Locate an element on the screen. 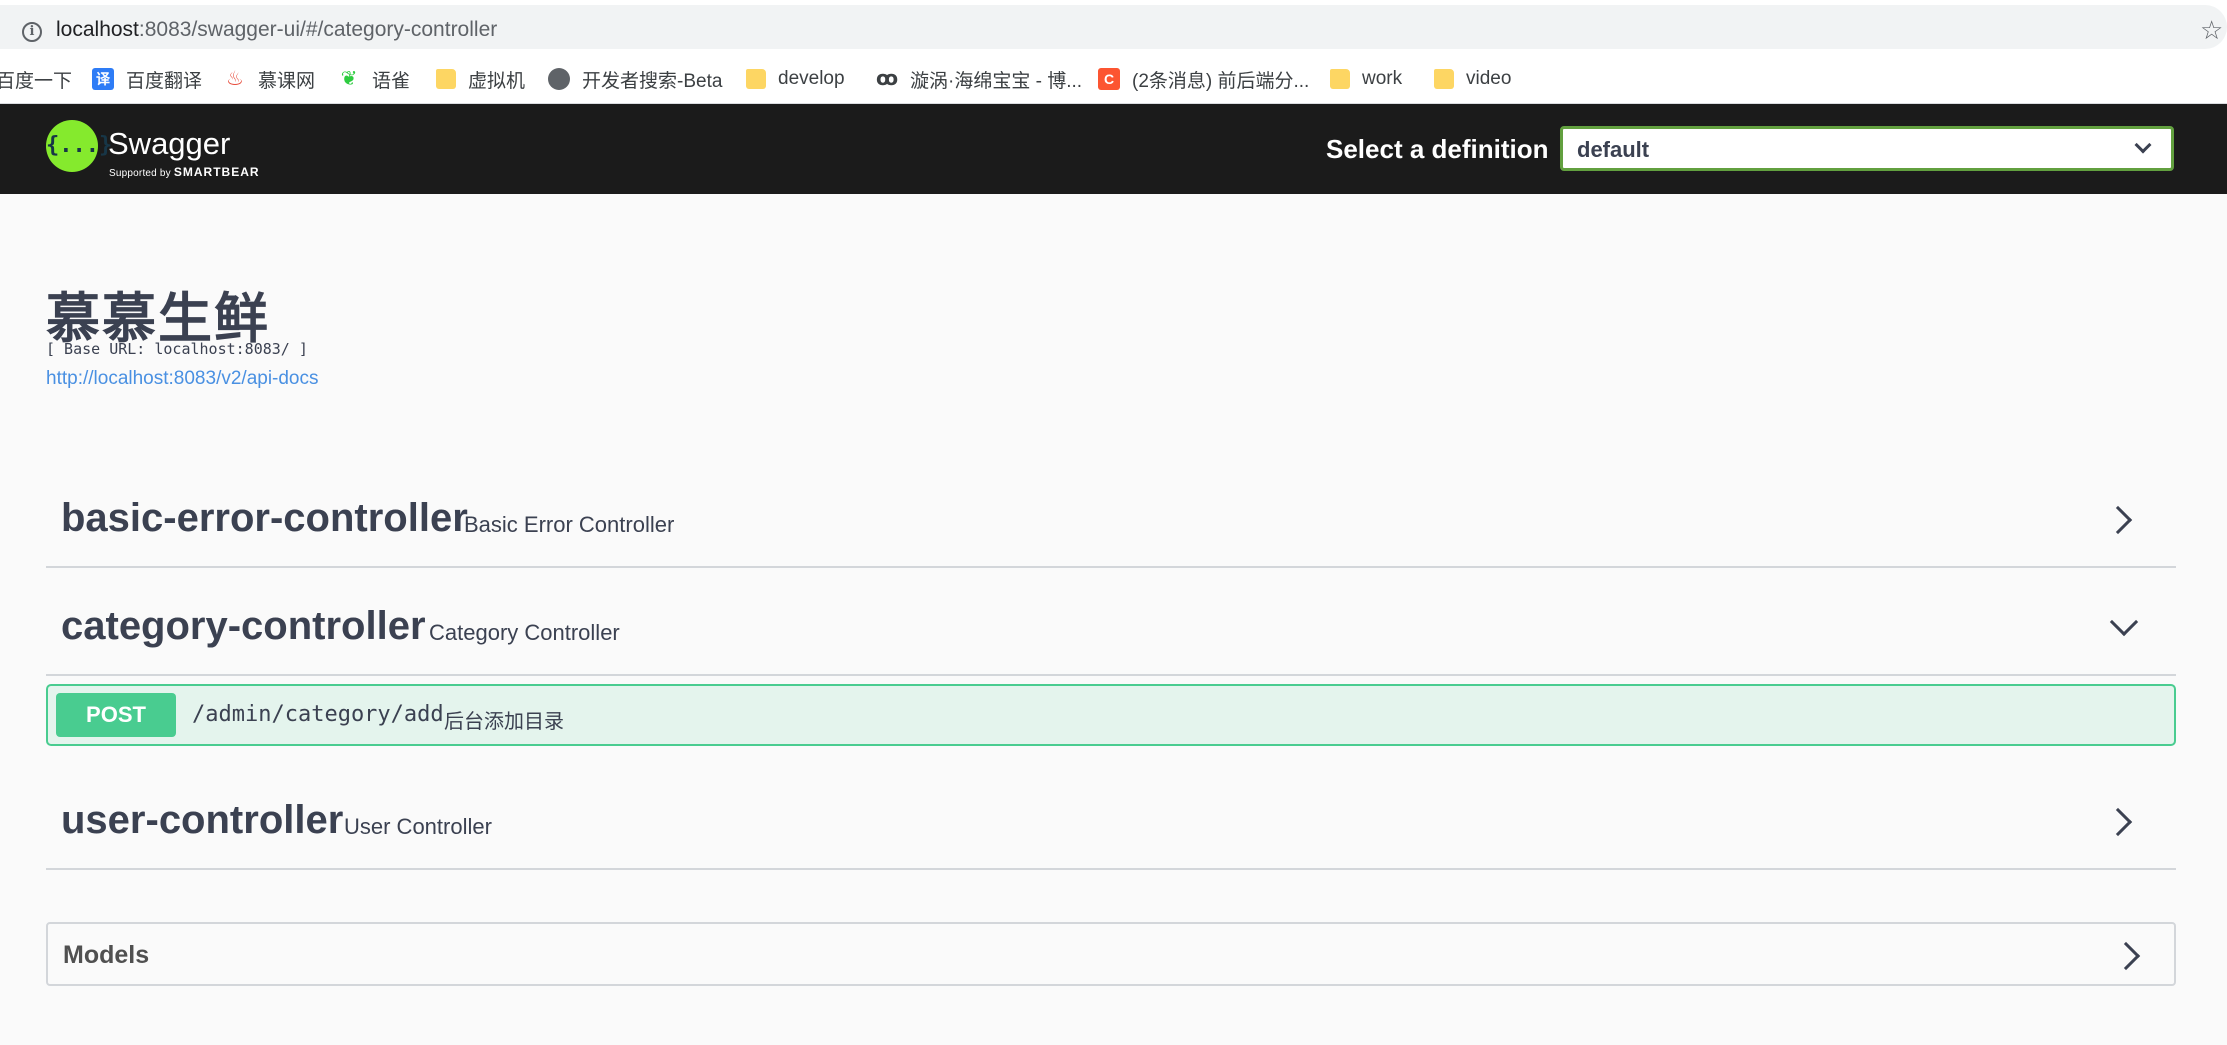 This screenshot has width=2227, height=1045. bookmark-label: 百度翻译 is located at coordinates (164, 81).